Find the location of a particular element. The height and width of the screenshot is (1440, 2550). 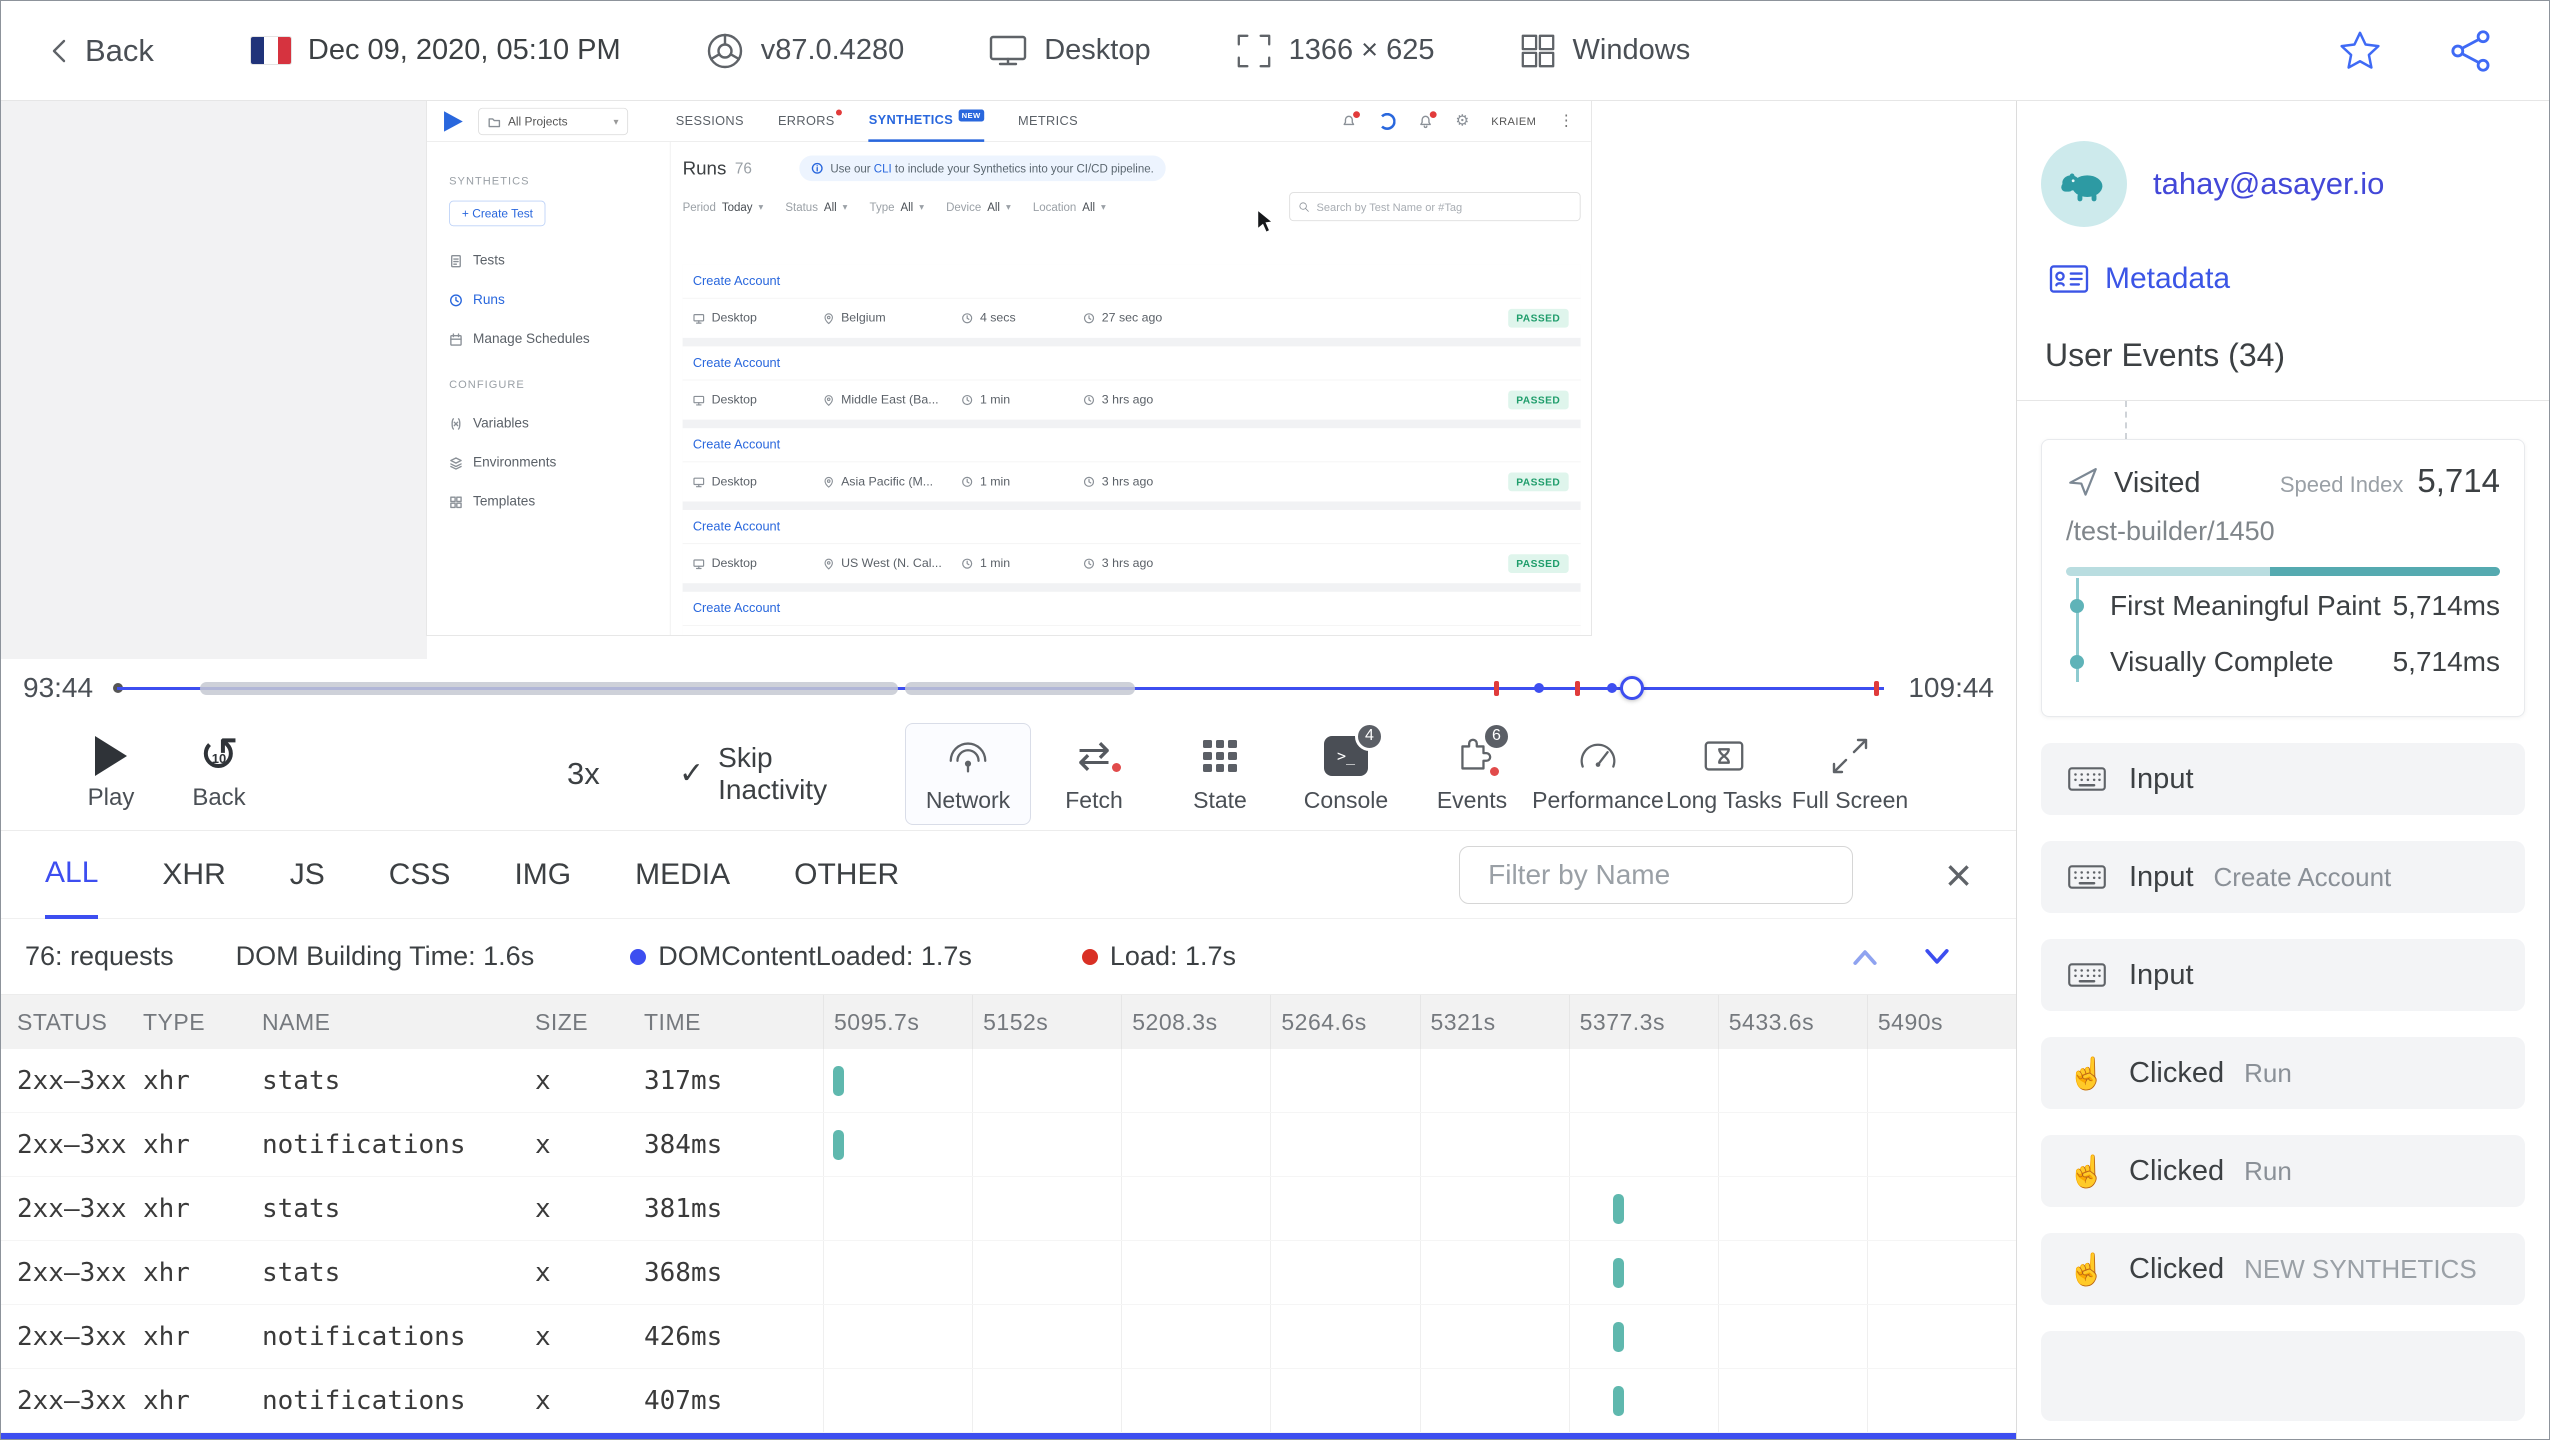

console-tool-button: >_ 4 Console is located at coordinates (1346, 773).